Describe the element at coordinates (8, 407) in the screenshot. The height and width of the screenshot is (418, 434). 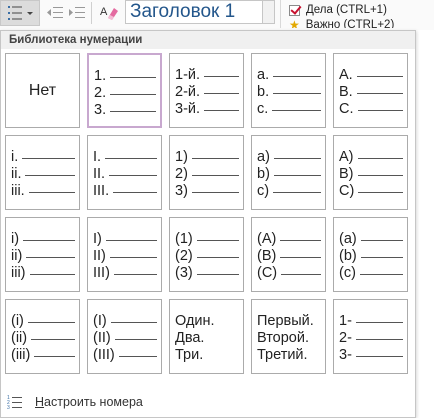
I see `svg-text: 3` at that location.